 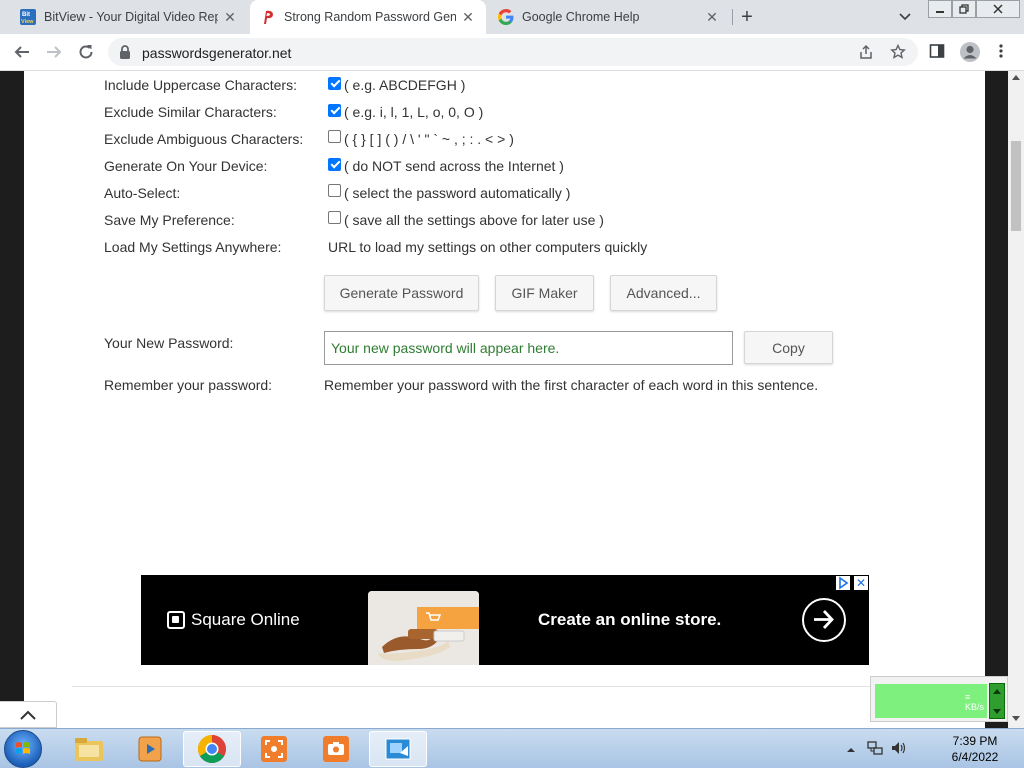 I want to click on vertical-scrollbar, so click(x=1016, y=399).